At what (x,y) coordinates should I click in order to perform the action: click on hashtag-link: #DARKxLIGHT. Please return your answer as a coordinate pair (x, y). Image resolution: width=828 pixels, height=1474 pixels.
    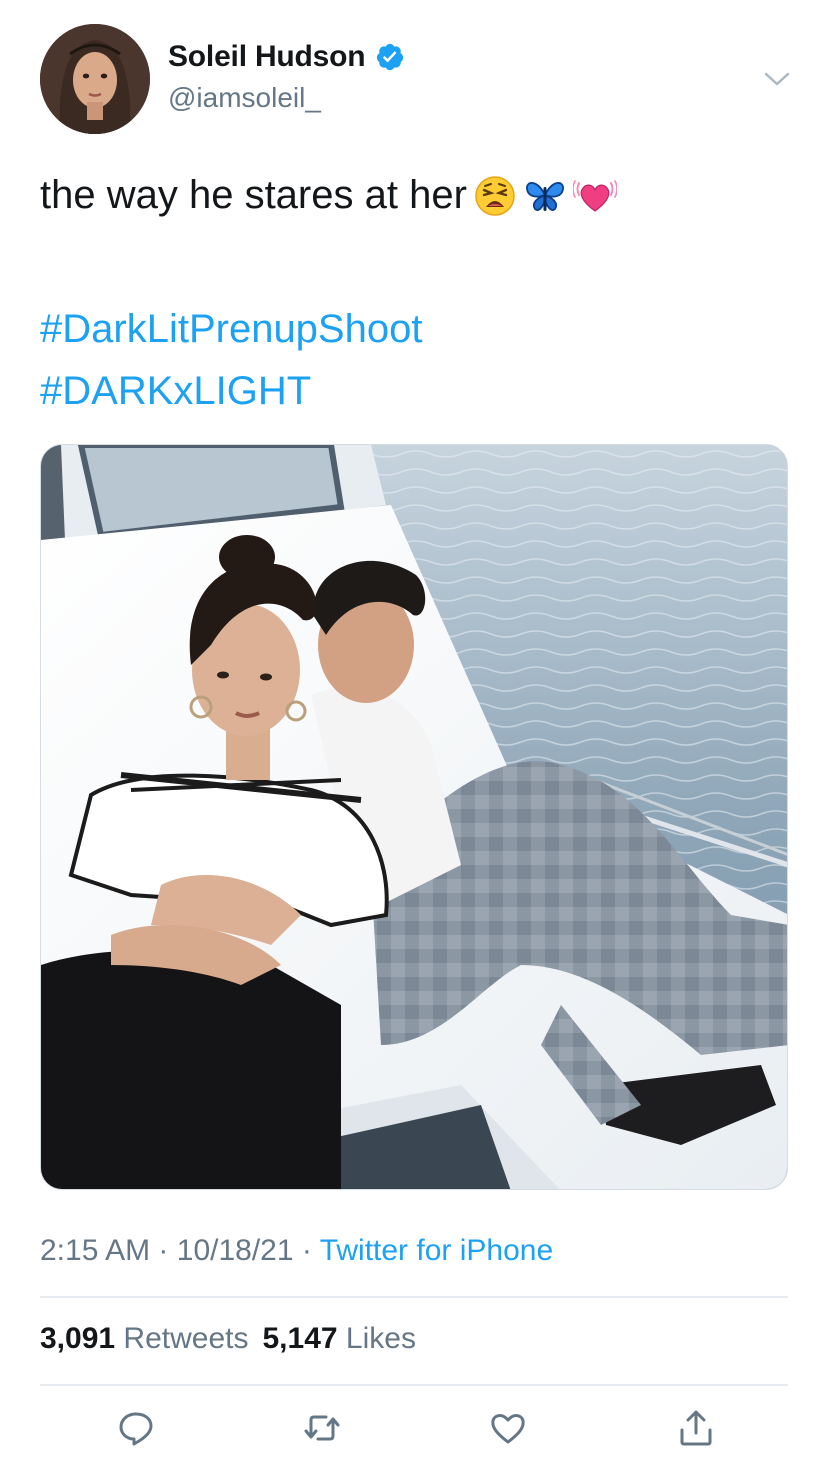
    Looking at the image, I should click on (231, 391).